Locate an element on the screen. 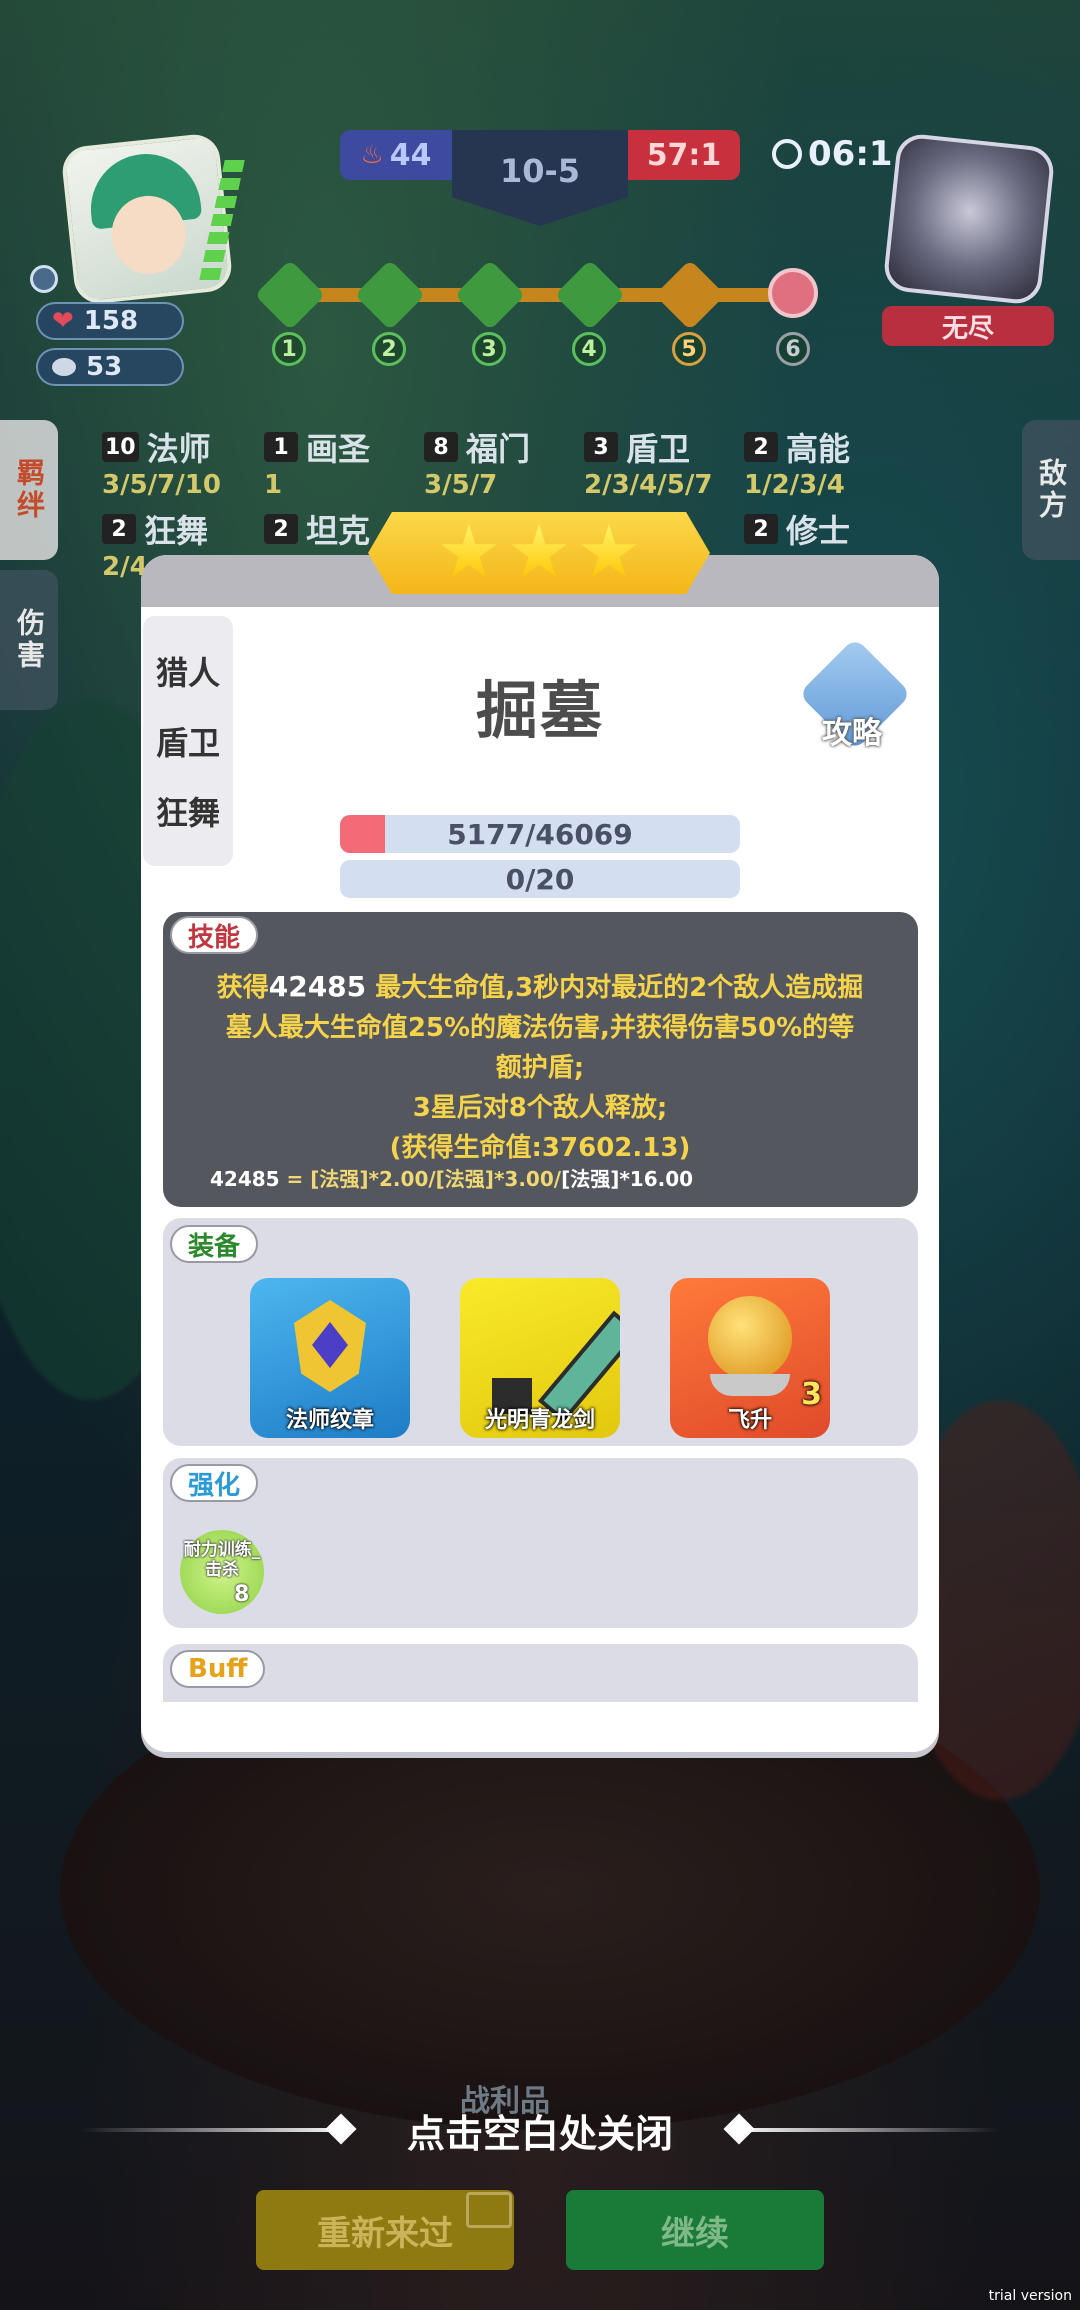 The width and height of the screenshot is (1080, 2310). enemy-mode-label: 无尽 is located at coordinates (967, 328).